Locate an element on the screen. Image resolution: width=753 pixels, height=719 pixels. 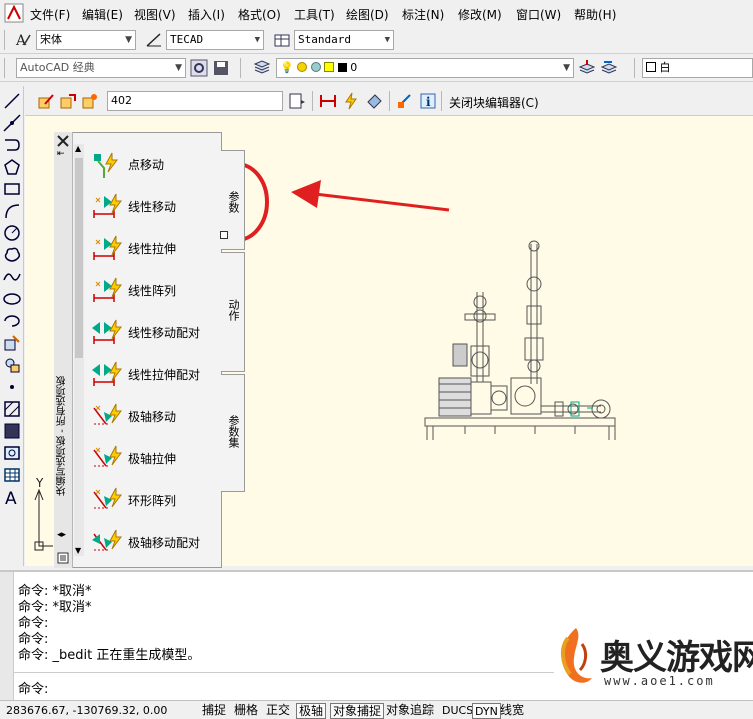
palette-item-linear-stretch: 线性拉伸 is located at coordinates (155, 249).